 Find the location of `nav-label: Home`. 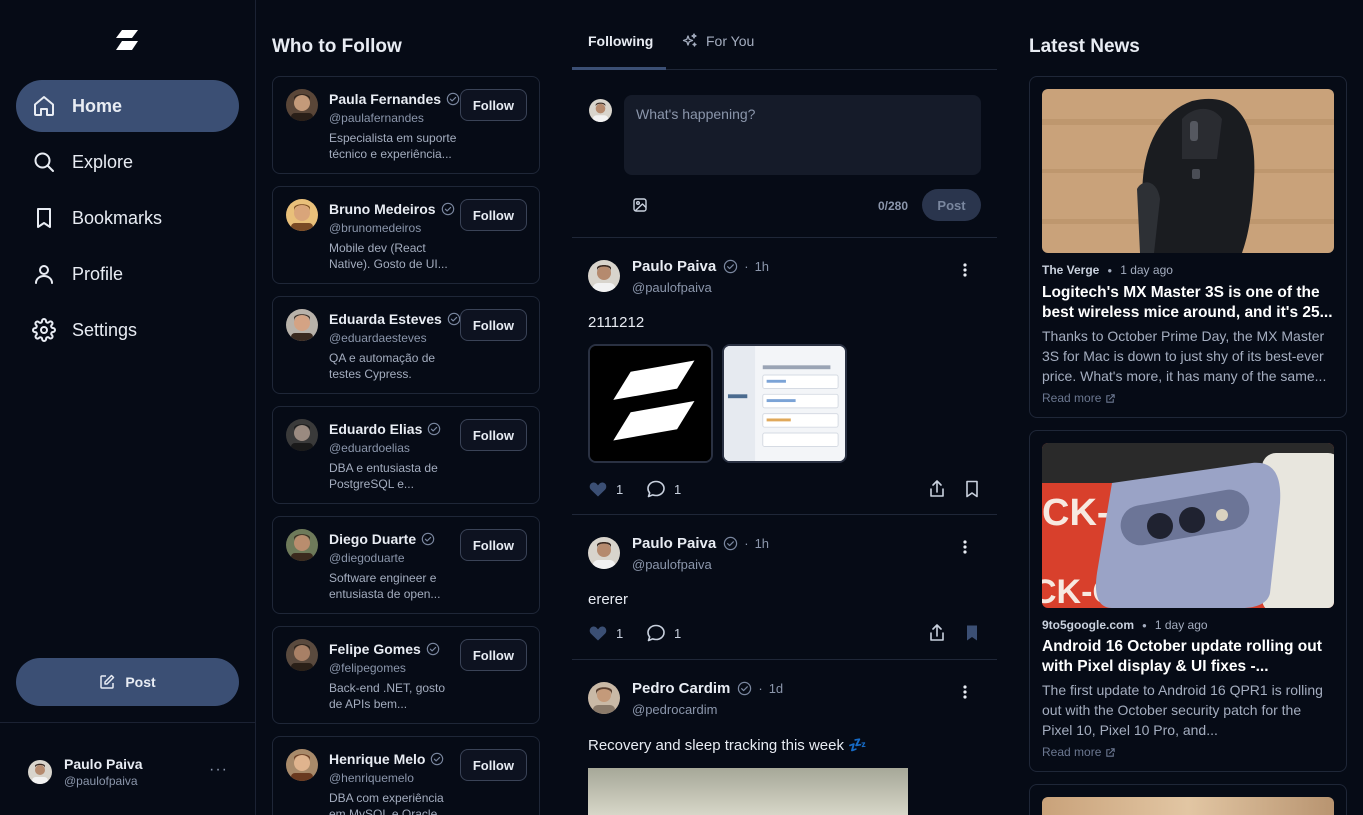

nav-label: Home is located at coordinates (97, 105).